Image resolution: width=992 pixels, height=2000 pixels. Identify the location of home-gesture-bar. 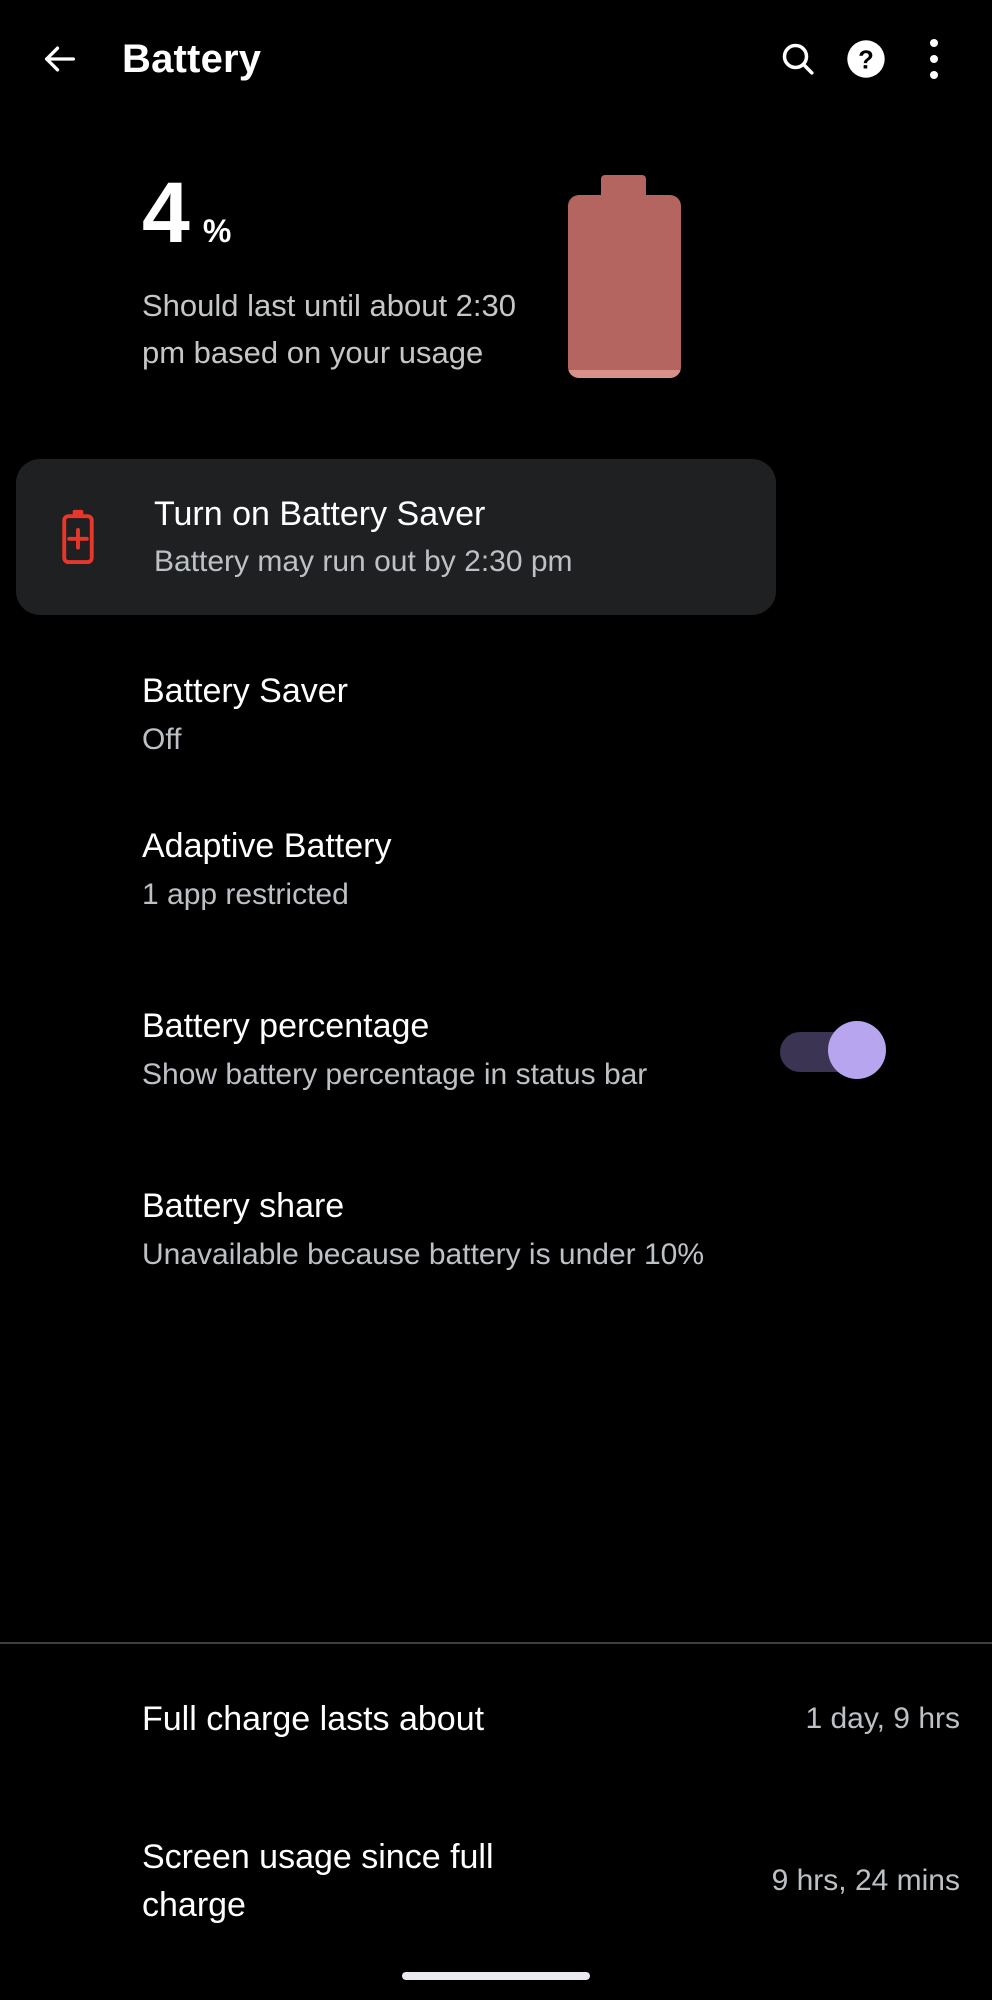
(496, 1976).